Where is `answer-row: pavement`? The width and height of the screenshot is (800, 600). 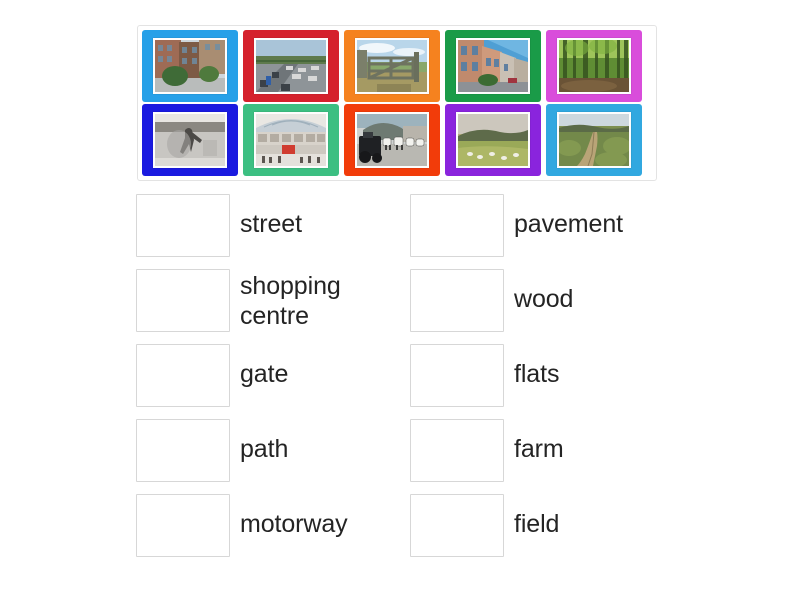 answer-row: pavement is located at coordinates (547, 231).